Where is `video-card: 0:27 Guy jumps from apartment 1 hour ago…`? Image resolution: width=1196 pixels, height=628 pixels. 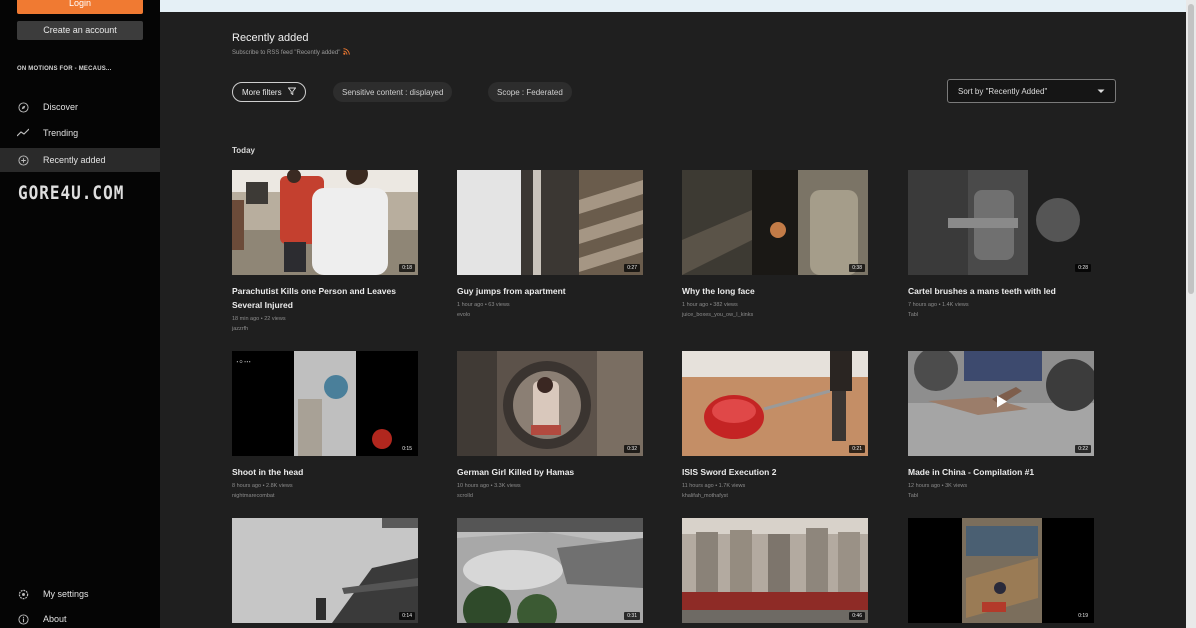 video-card: 0:27 Guy jumps from apartment 1 hour ago… is located at coordinates (550, 244).